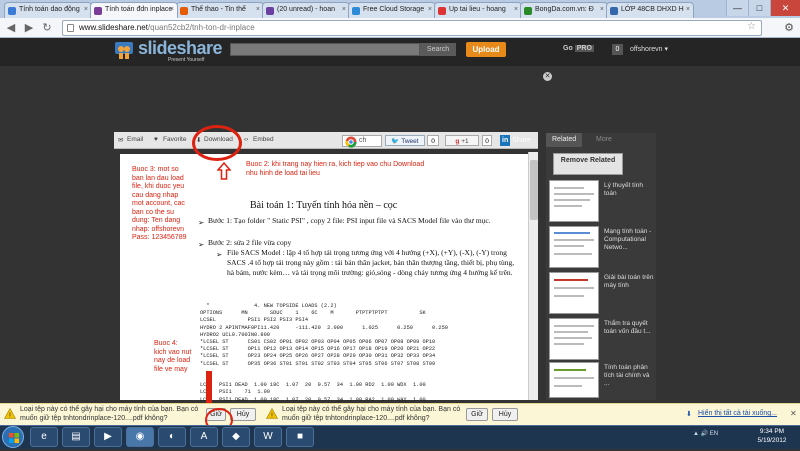  I want to click on chrome-logo-button: ch, so click(362, 141).